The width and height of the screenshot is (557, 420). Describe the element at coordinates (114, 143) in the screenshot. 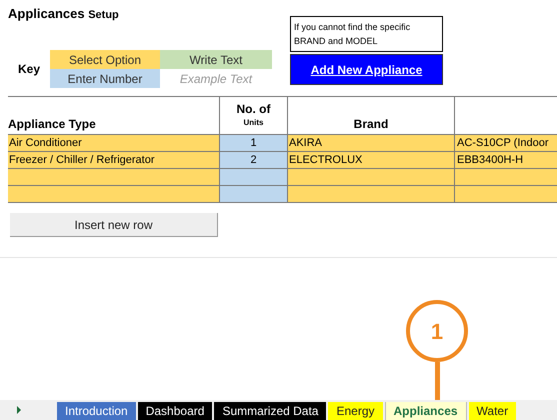

I see `table-cell: Air Conditioner` at that location.